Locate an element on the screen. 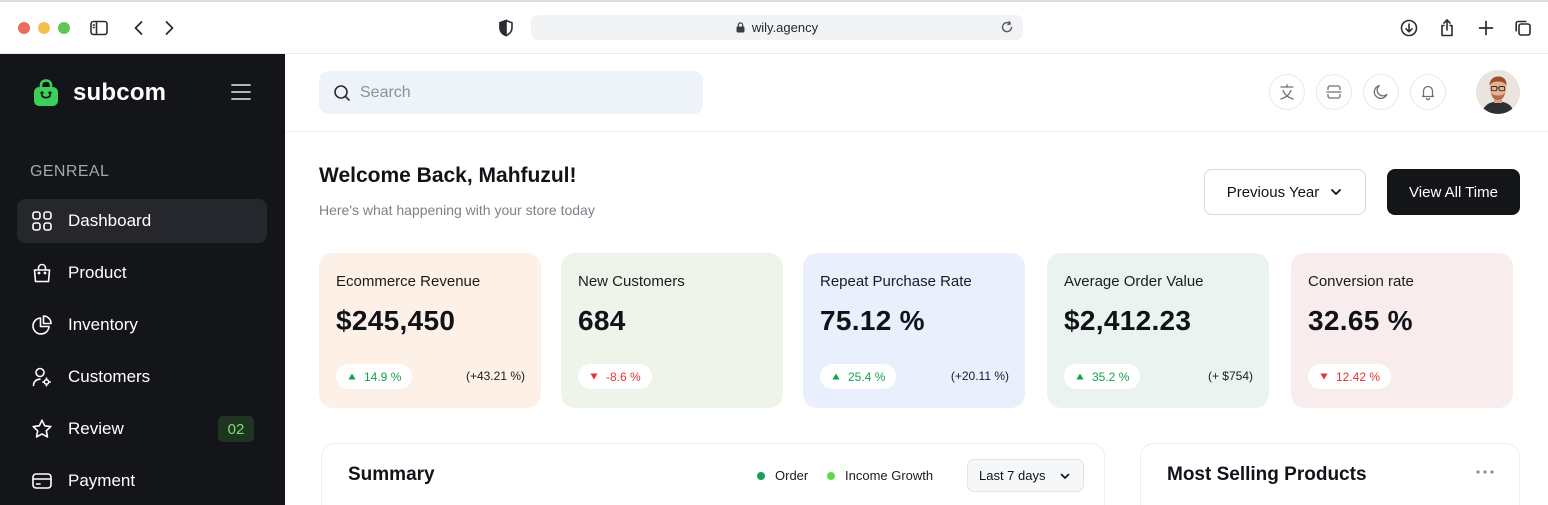 Image resolution: width=1548 pixels, height=505 pixels. reload-icon is located at coordinates (1007, 27).